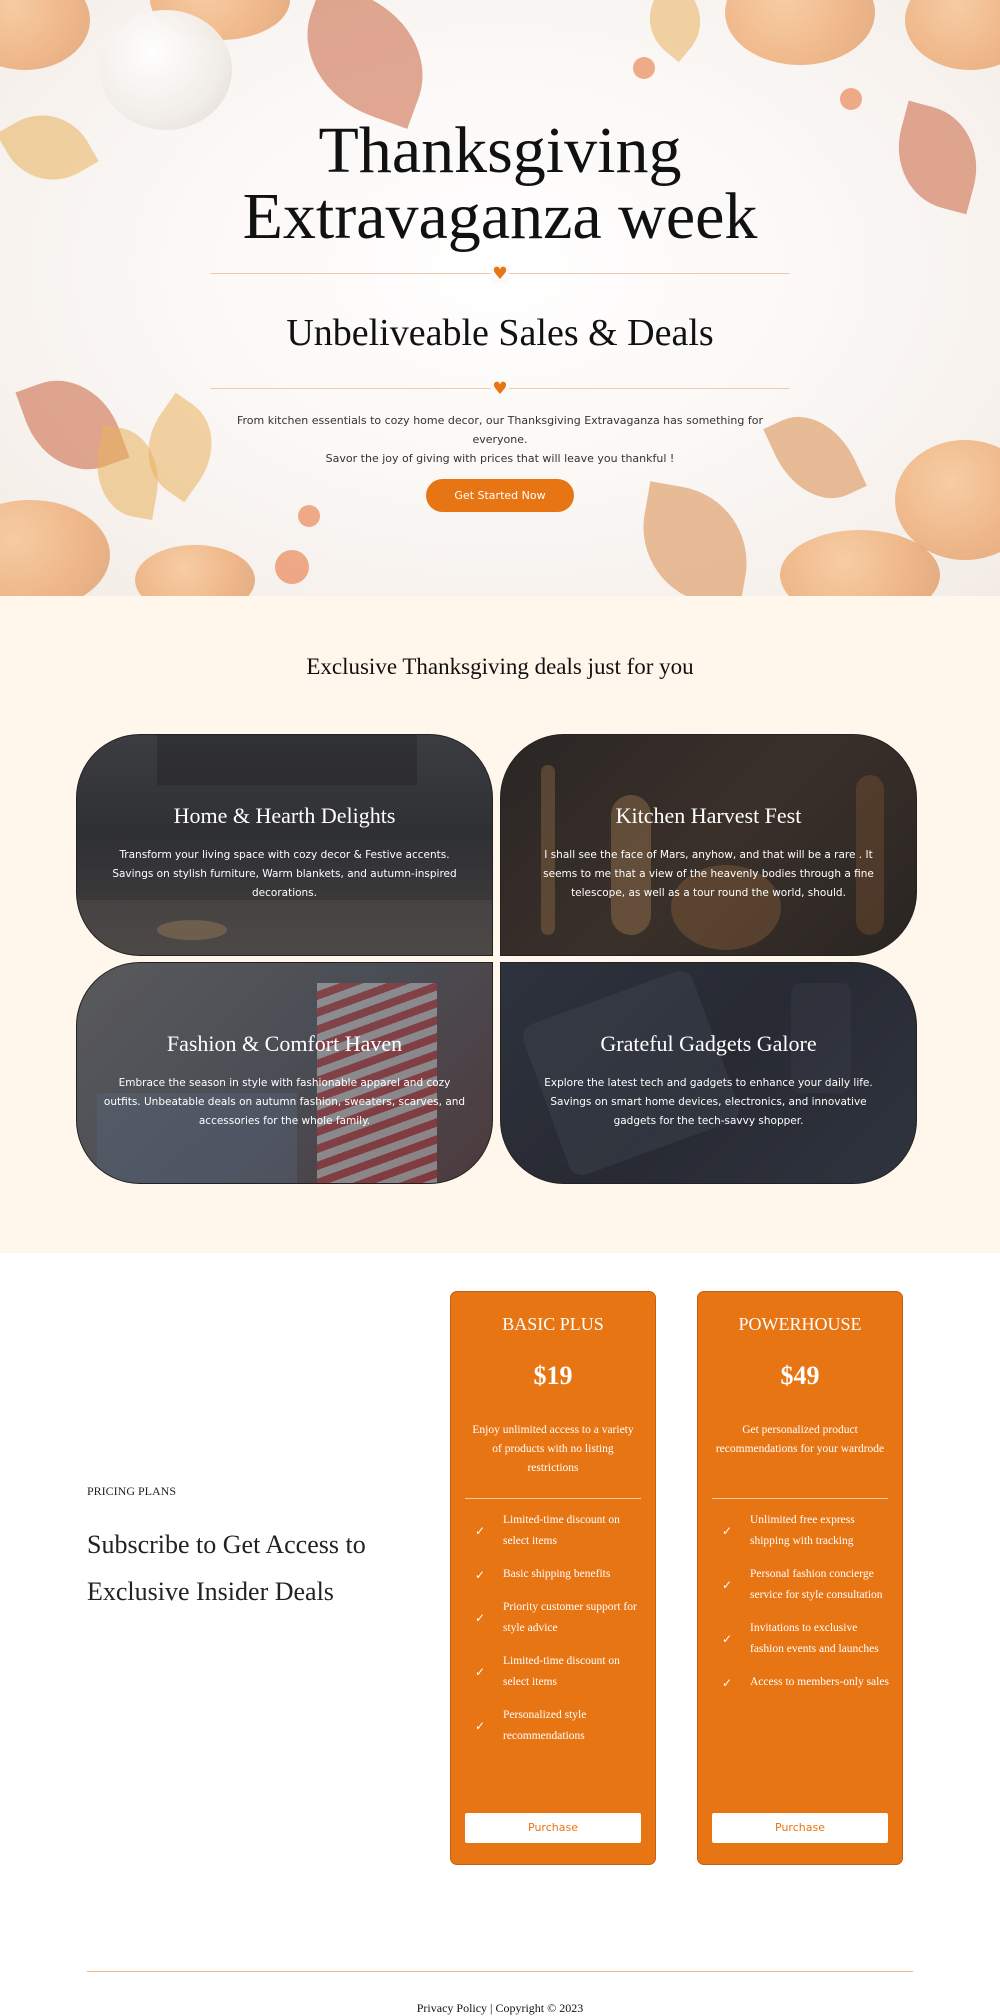 The width and height of the screenshot is (1000, 2016). What do you see at coordinates (708, 815) in the screenshot?
I see `deal-card-title: Kitchen Harvest Fest` at bounding box center [708, 815].